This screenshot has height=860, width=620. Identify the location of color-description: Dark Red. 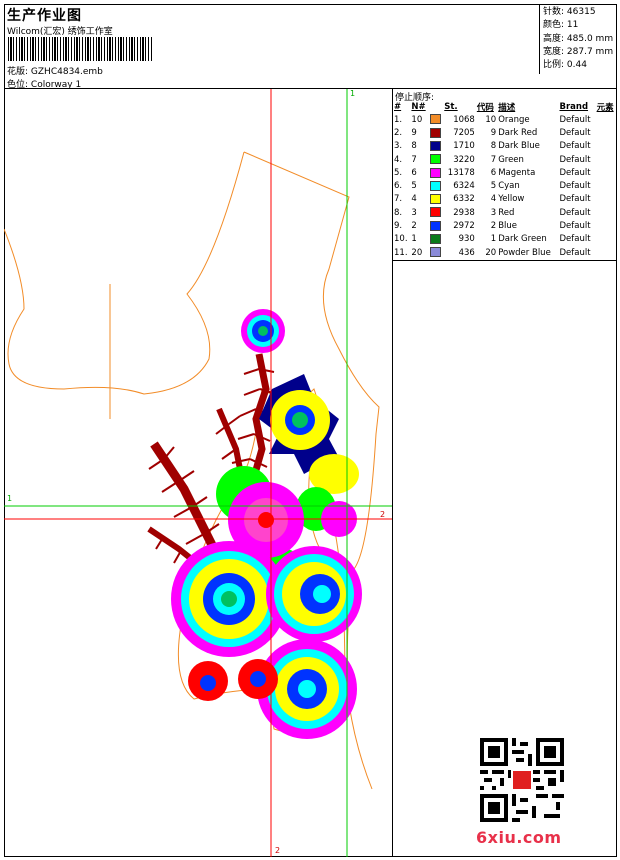
(518, 132).